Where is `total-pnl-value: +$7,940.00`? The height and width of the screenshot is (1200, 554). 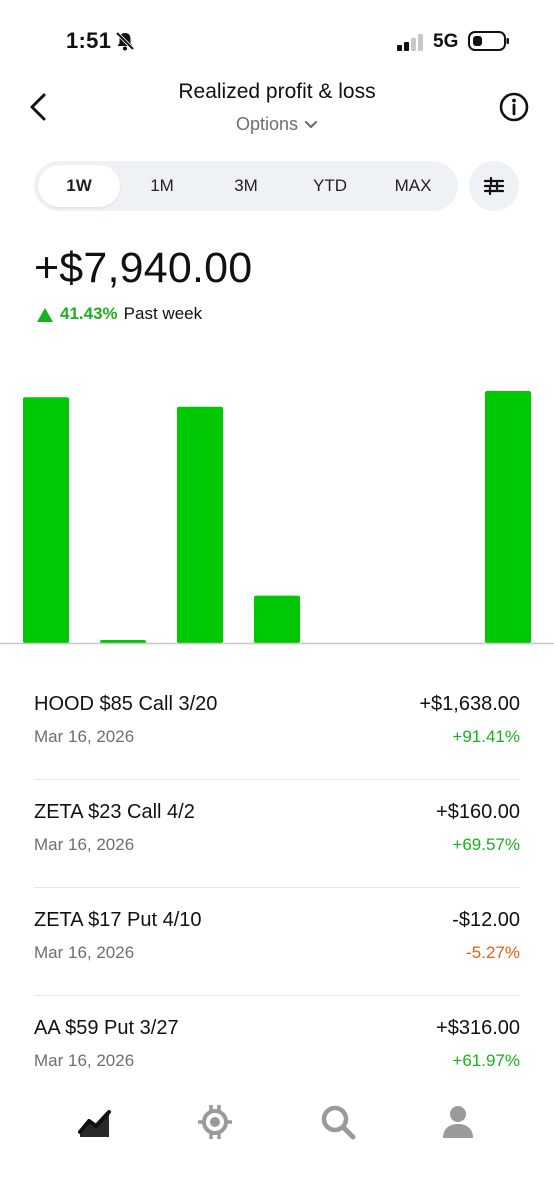 total-pnl-value: +$7,940.00 is located at coordinates (143, 268).